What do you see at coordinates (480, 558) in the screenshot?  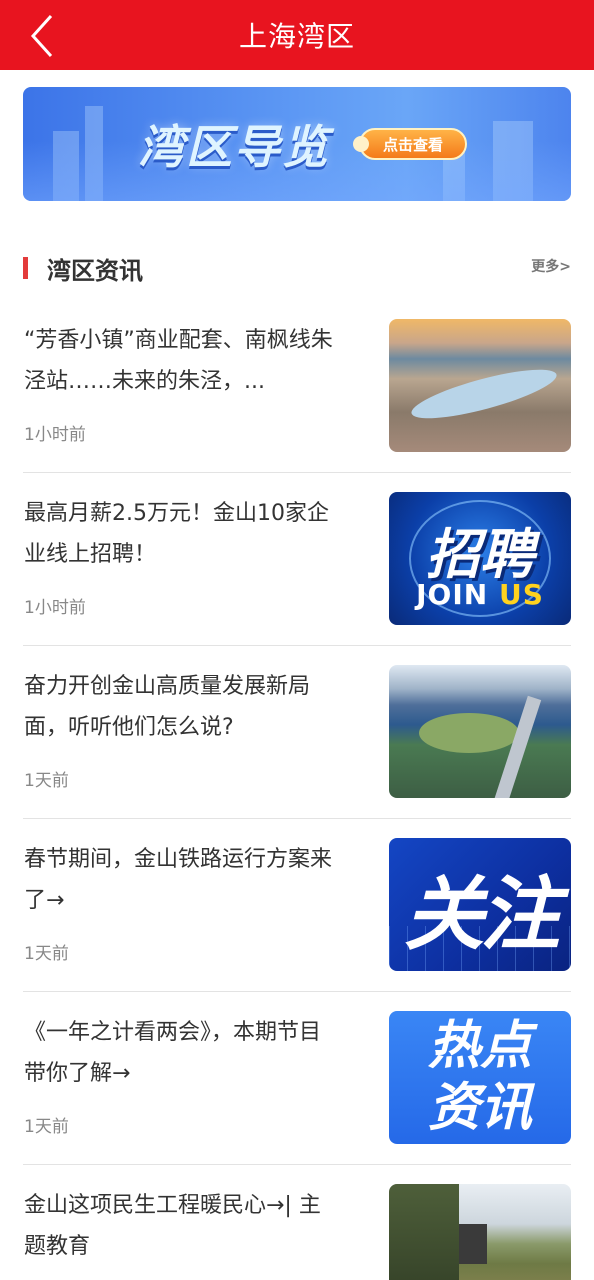 I see `news-thumbnail: 招聘 JOIN US` at bounding box center [480, 558].